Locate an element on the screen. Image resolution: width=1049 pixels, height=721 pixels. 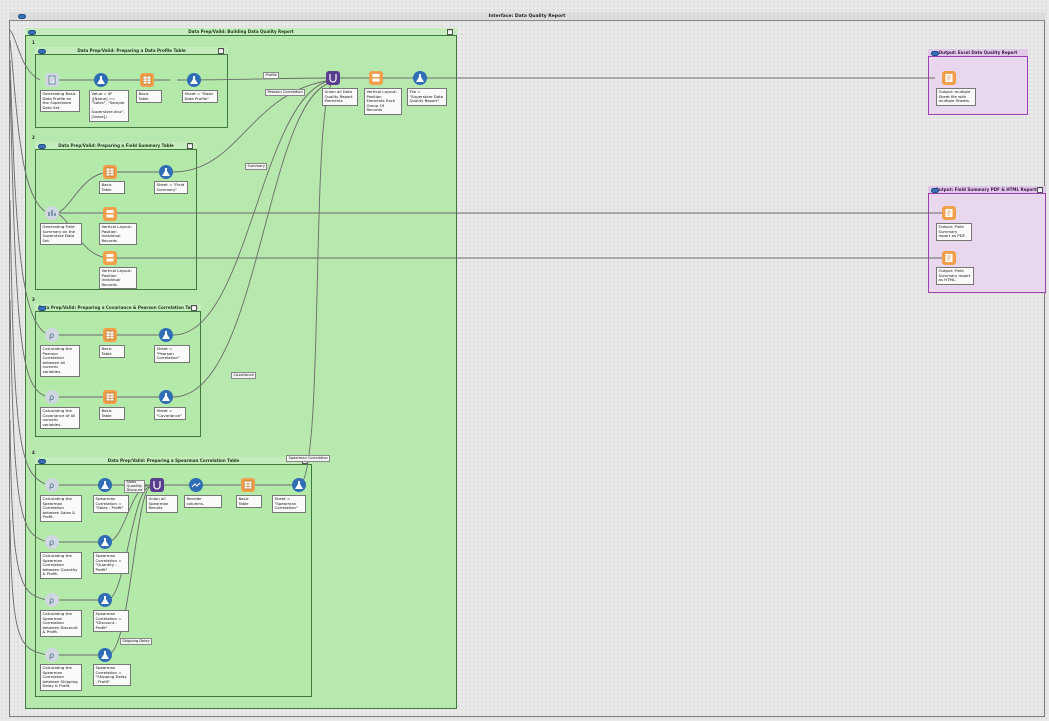
select-columns-icon is located at coordinates (196, 485).